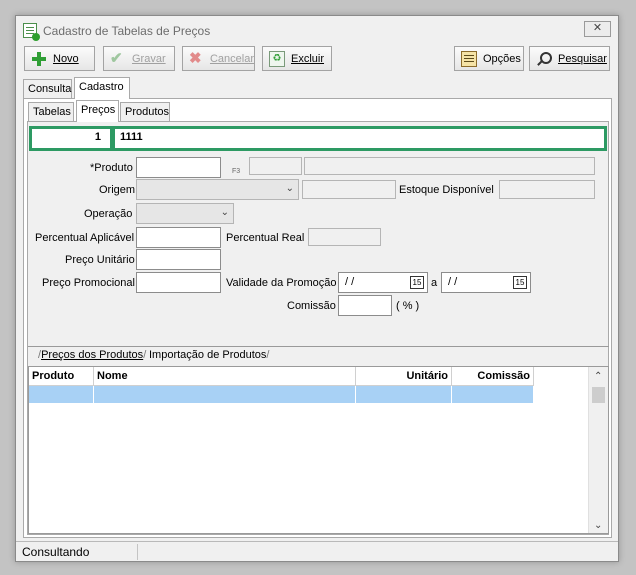  What do you see at coordinates (78, 552) in the screenshot?
I see `status-text: Consultando` at bounding box center [78, 552].